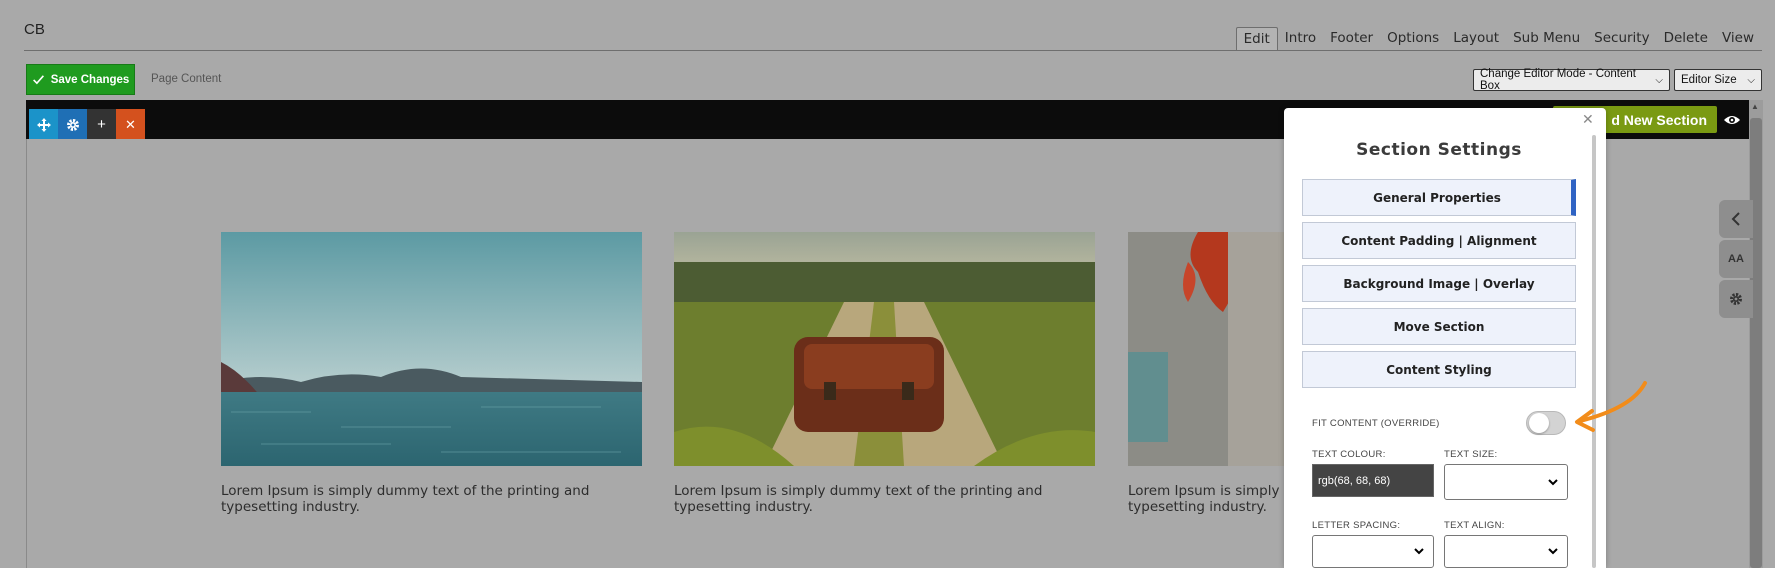 The width and height of the screenshot is (1775, 568). What do you see at coordinates (1349, 454) in the screenshot?
I see `text-colour-label: TEXT COLOUR:` at bounding box center [1349, 454].